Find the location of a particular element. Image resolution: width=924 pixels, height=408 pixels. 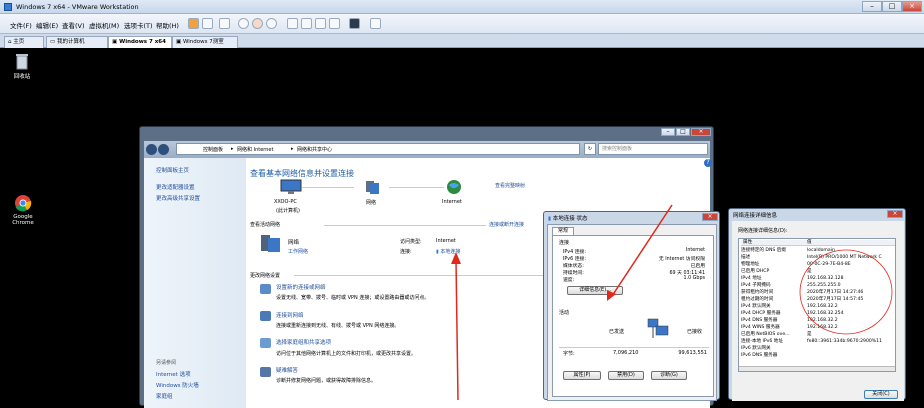

annotation-arrow-head is located at coordinates (456, 258).